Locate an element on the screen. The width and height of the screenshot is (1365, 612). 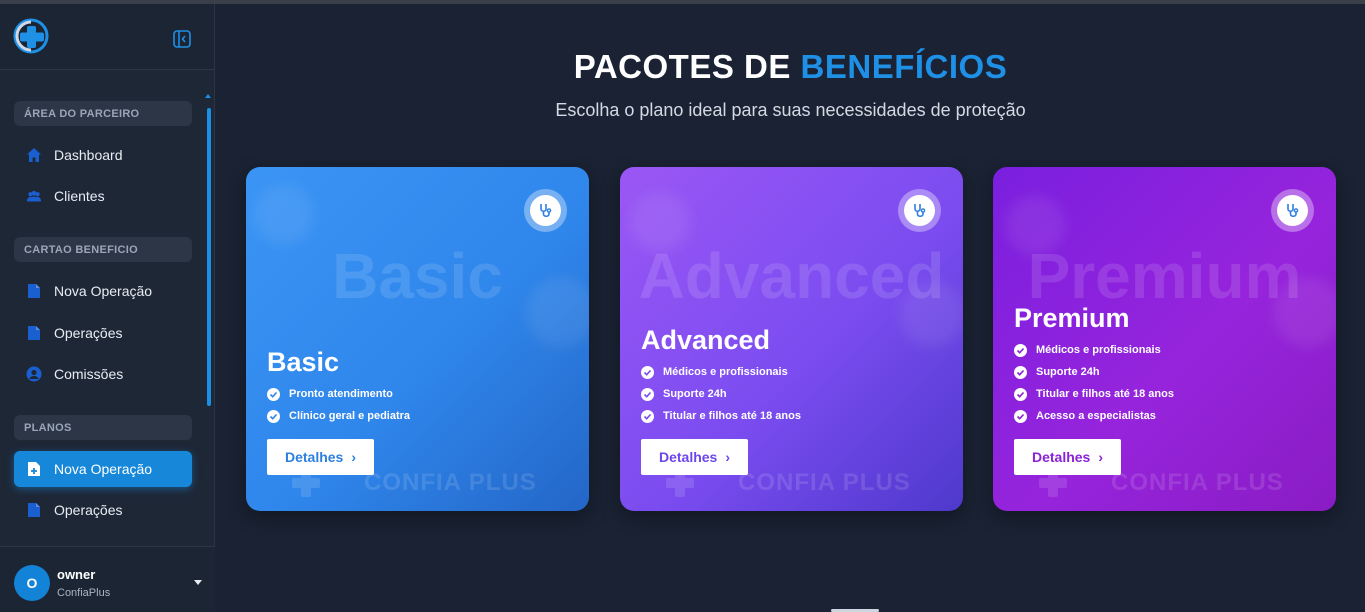
sidebar-item-planos-nova-operacao: Nova Operação is located at coordinates (103, 469).